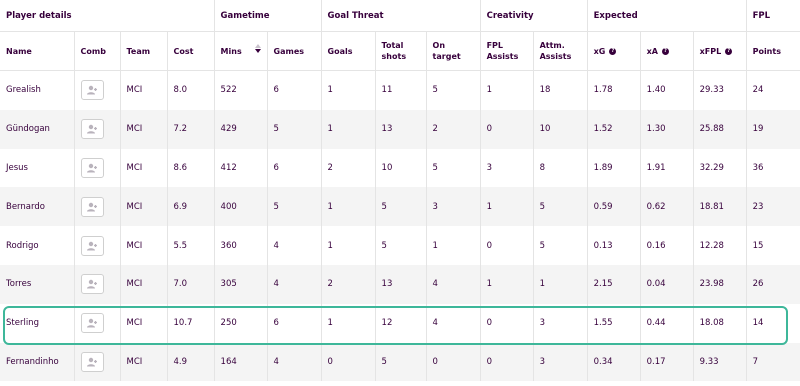 The image size is (800, 386). I want to click on col-total-shots: Total shots, so click(400, 51).